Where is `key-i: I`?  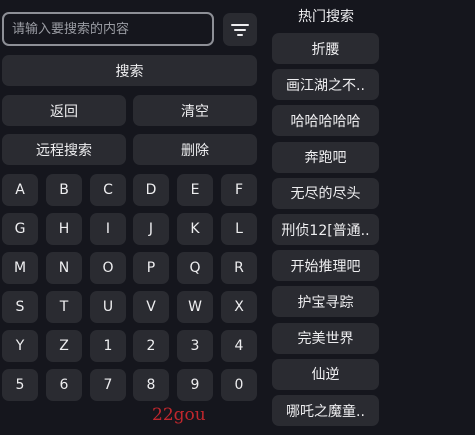 key-i: I is located at coordinates (108, 229).